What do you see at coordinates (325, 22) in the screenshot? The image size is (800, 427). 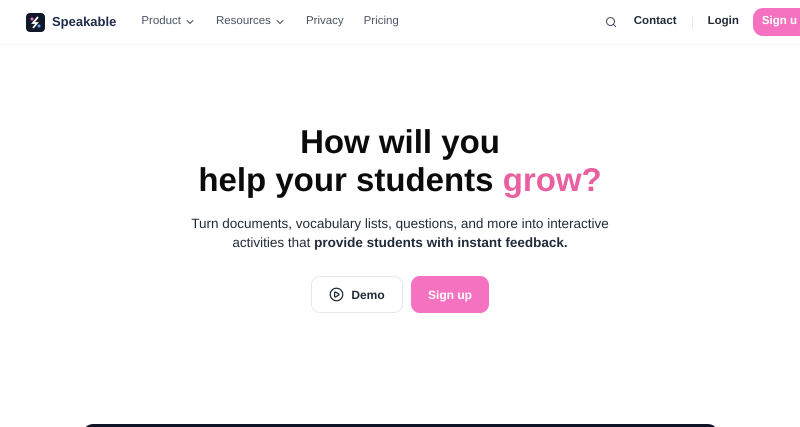 I see `nav-link: Privacy` at bounding box center [325, 22].